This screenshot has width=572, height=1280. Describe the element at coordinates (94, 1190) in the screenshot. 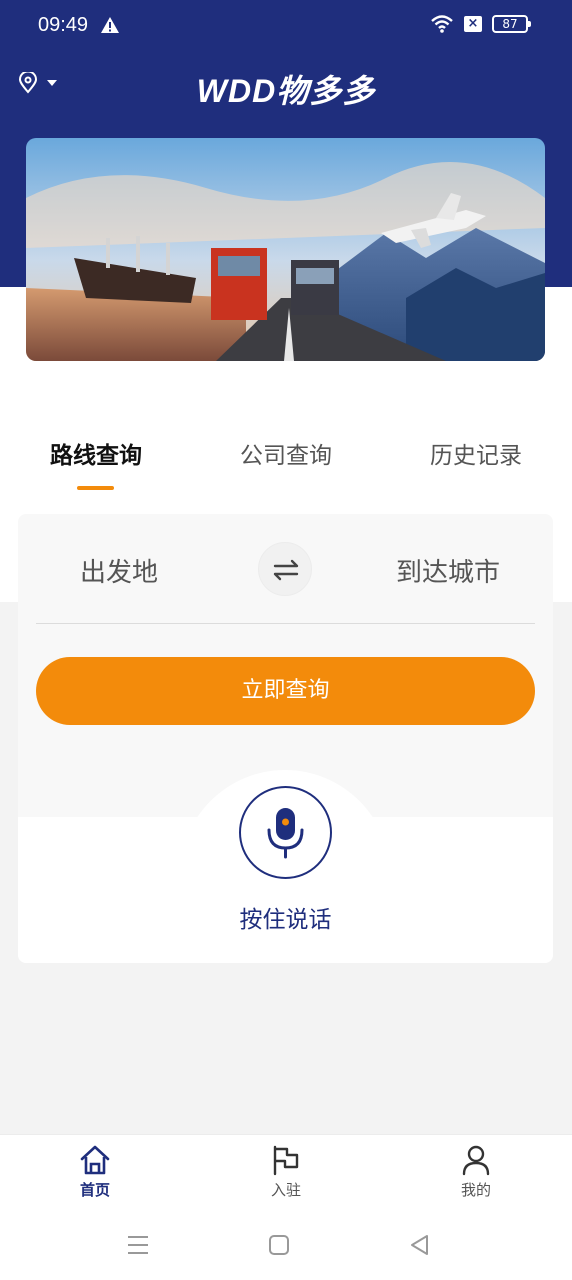

I see `nav-home-label: 首页` at that location.